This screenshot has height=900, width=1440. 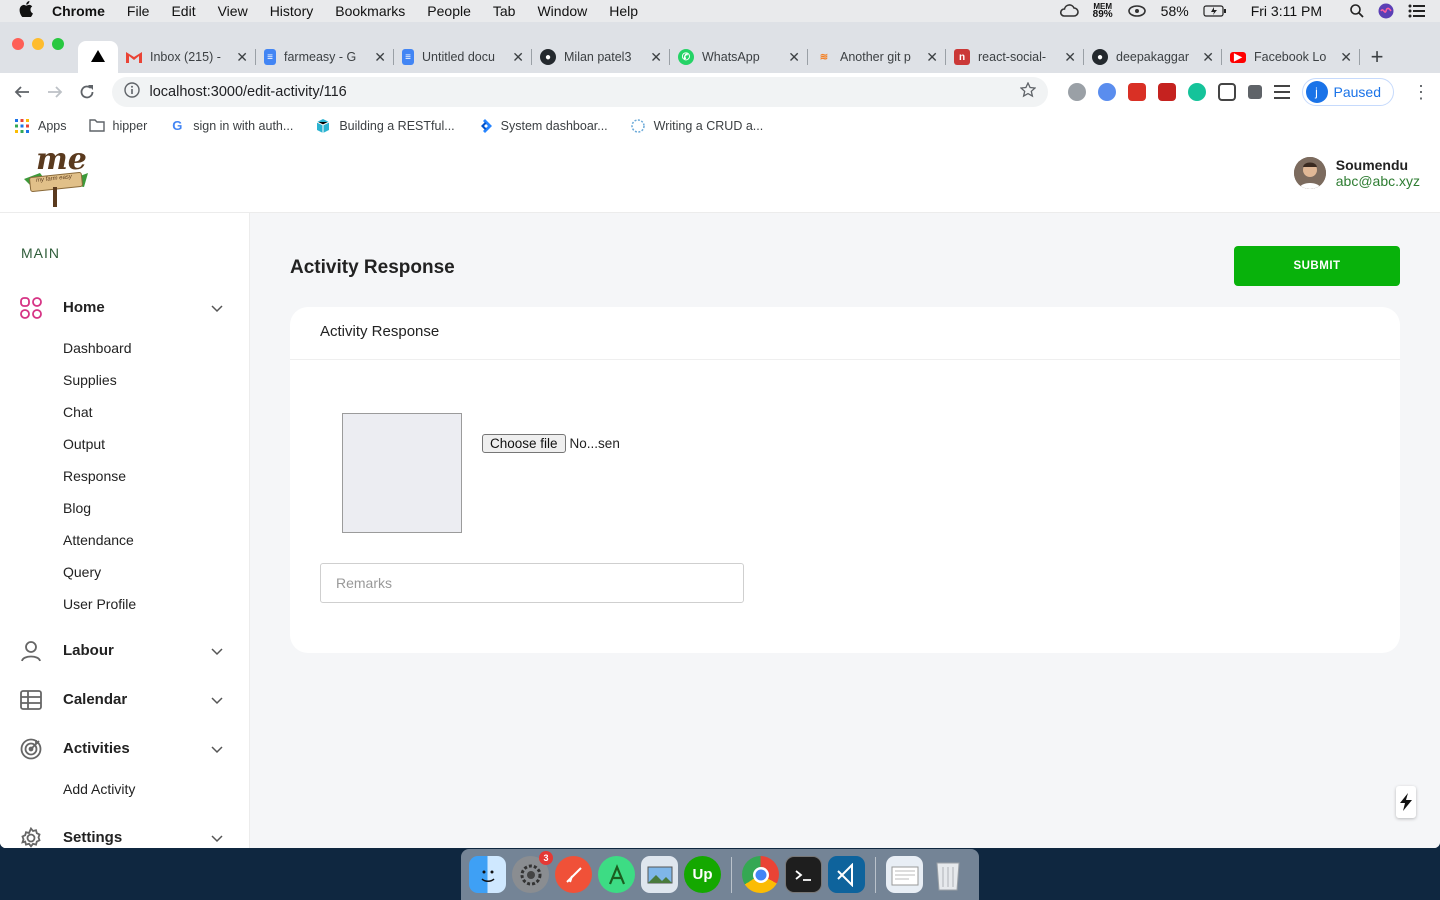 I want to click on info-icon, so click(x=131, y=92).